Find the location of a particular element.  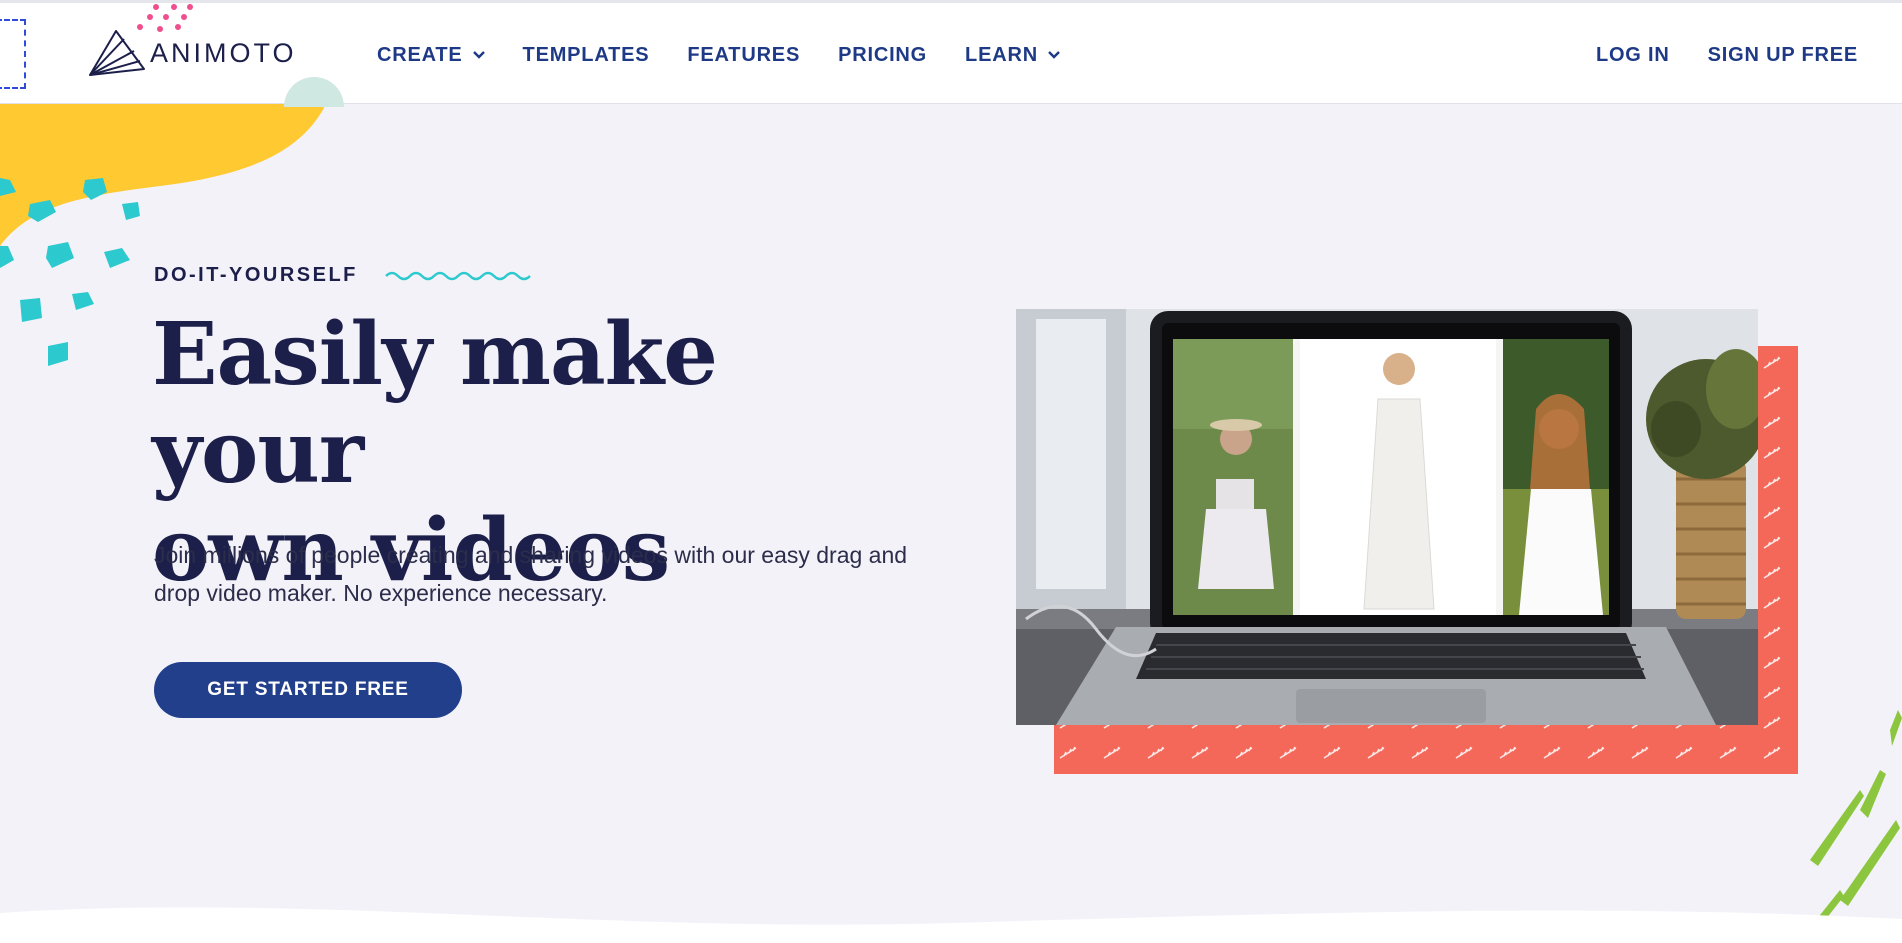

hero-title-line1: Easily make your is located at coordinates (435, 403).